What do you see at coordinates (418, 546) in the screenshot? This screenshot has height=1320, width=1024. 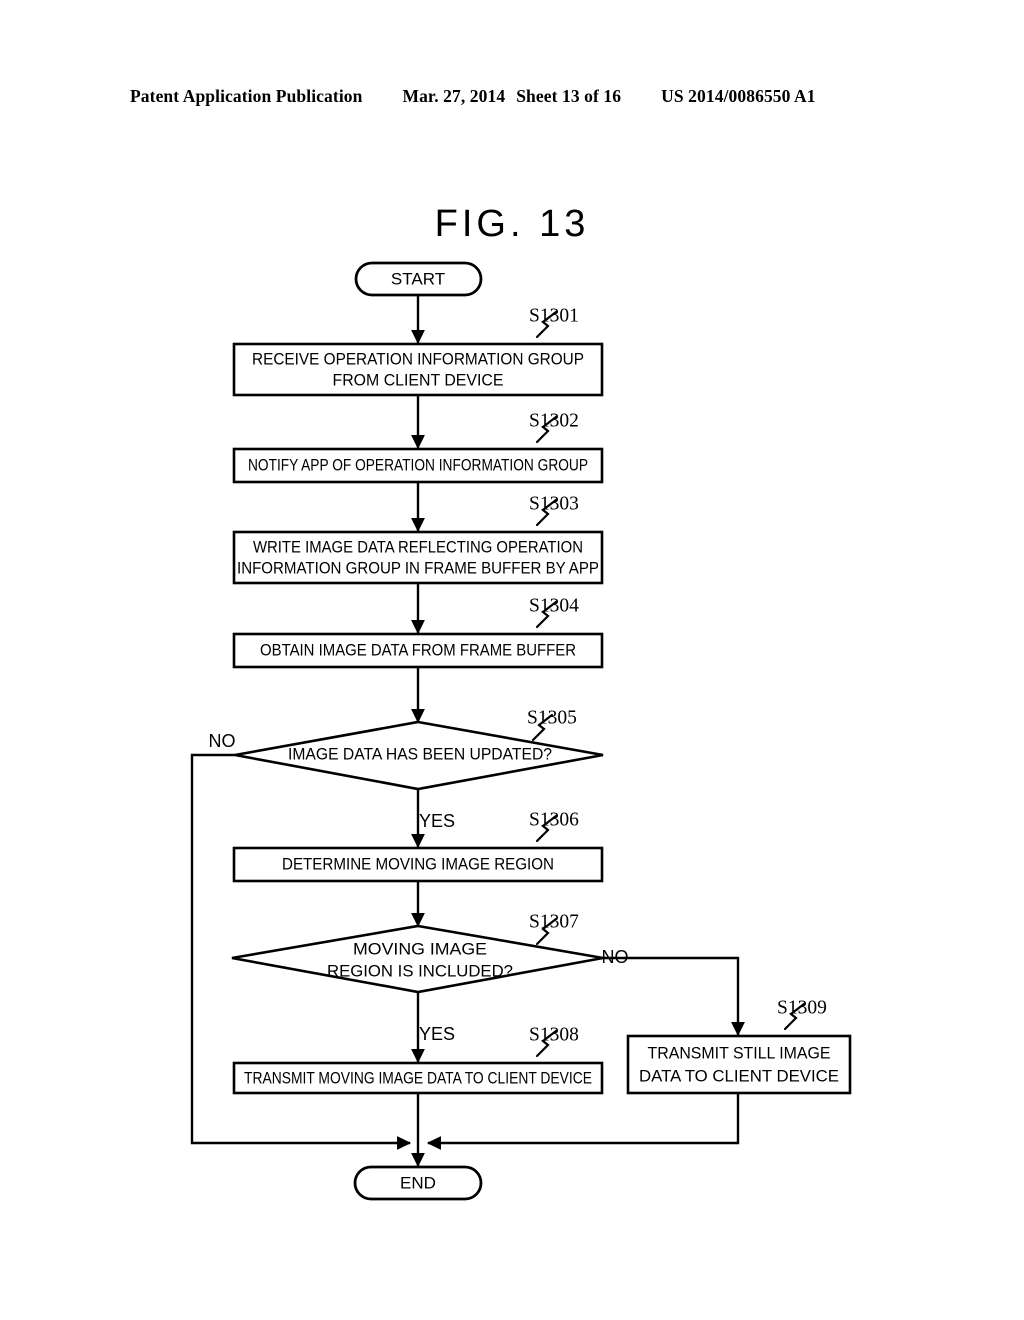 I see `s1303-line-1: WRITE IMAGE DATA REFLECTING OPERATION` at bounding box center [418, 546].